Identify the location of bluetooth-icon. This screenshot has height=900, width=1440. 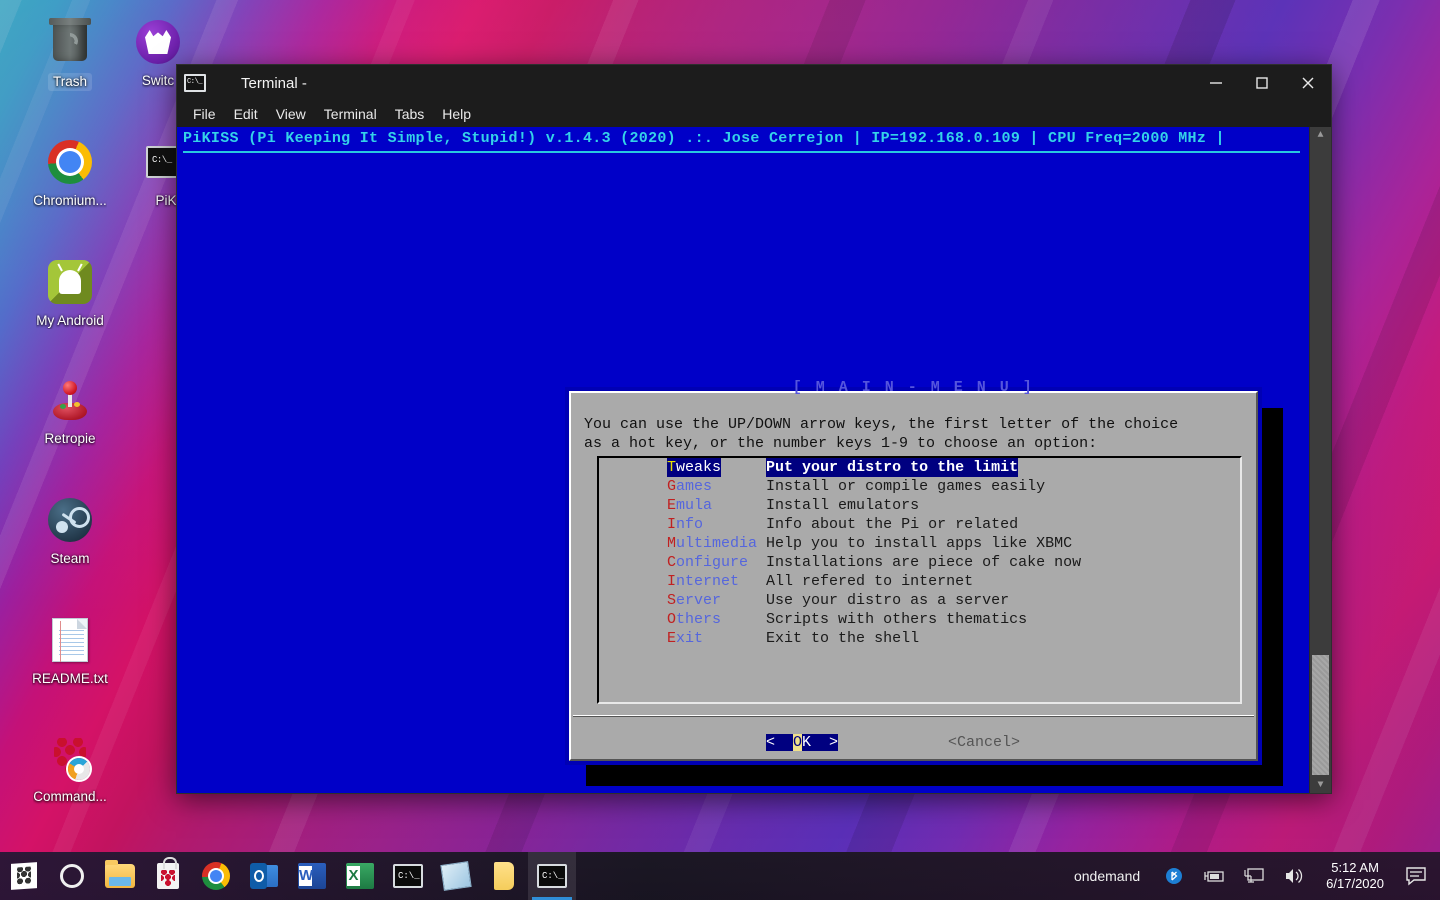
(1174, 876).